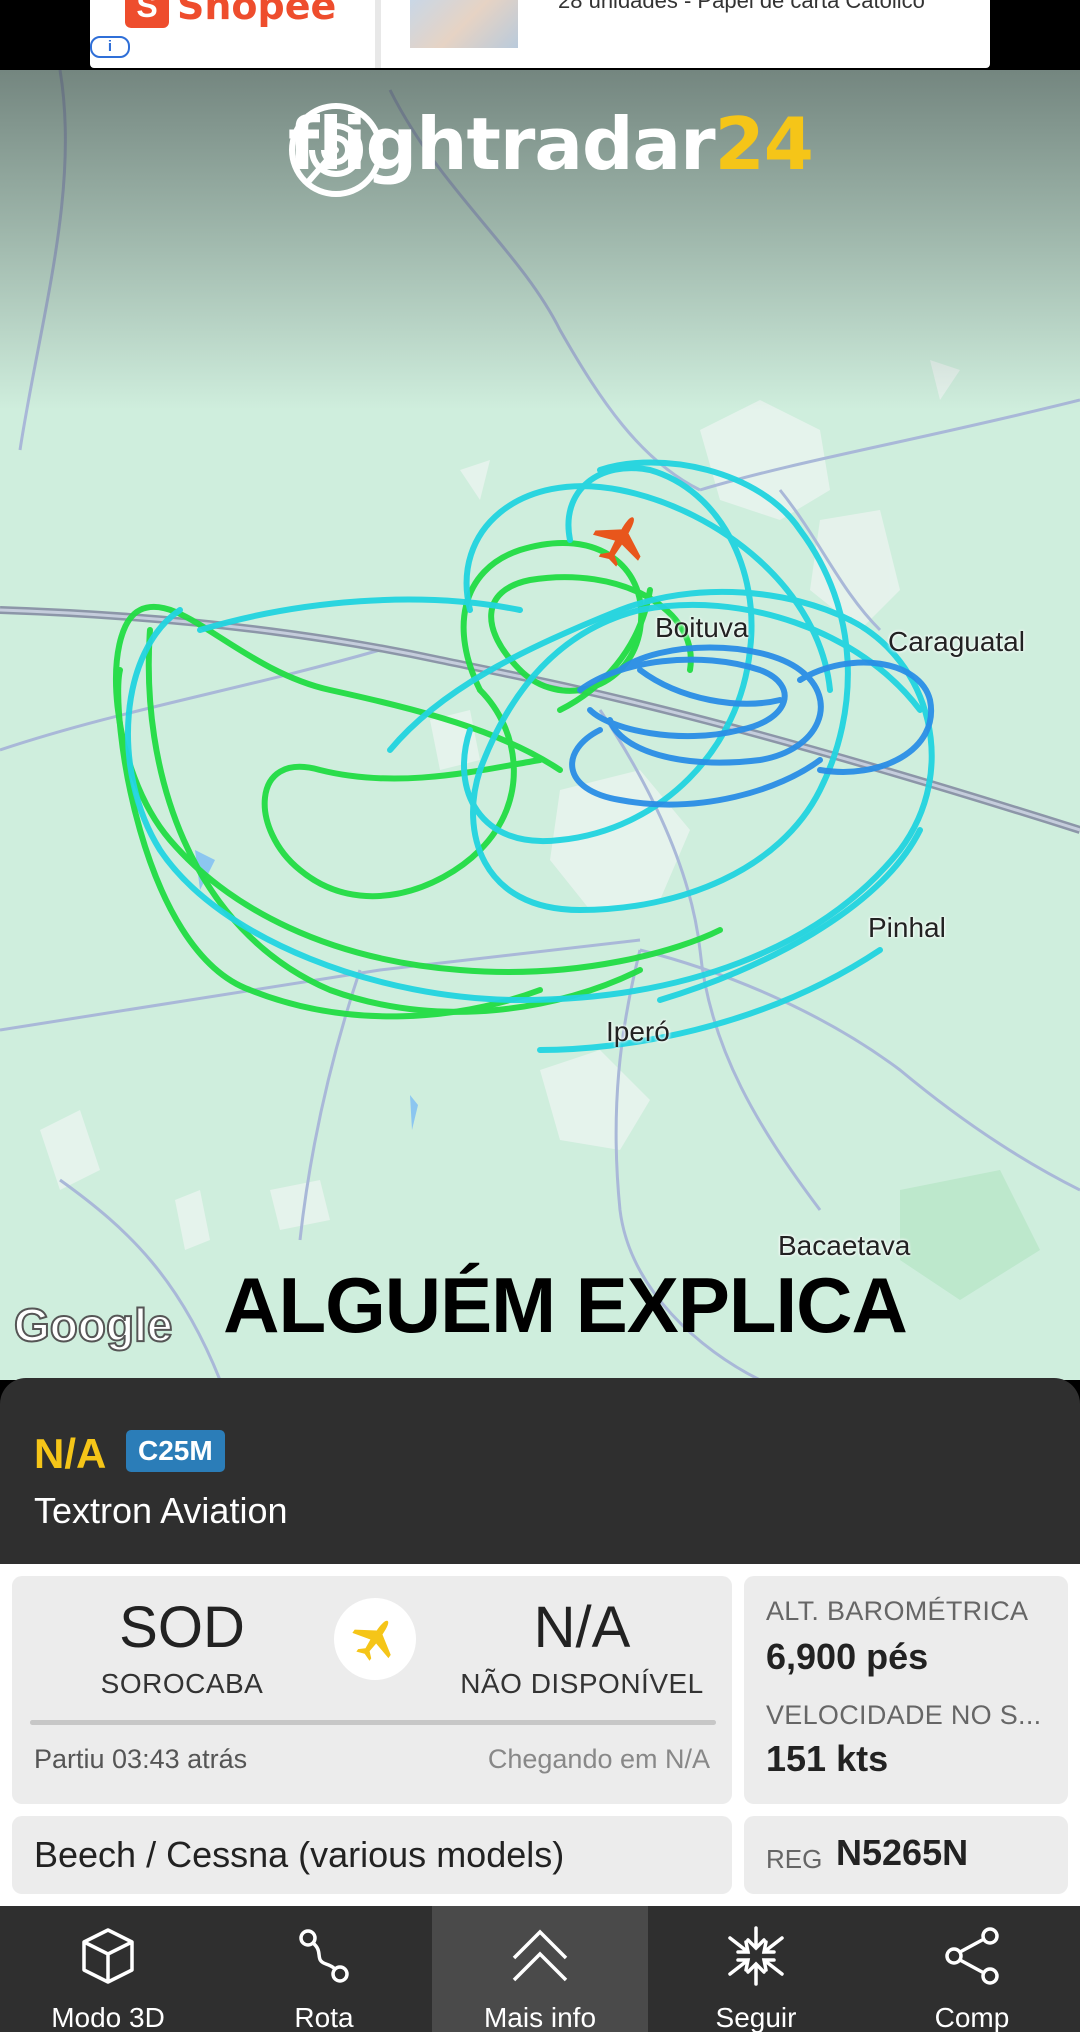 The image size is (1080, 2032). What do you see at coordinates (324, 1956) in the screenshot?
I see `route-icon` at bounding box center [324, 1956].